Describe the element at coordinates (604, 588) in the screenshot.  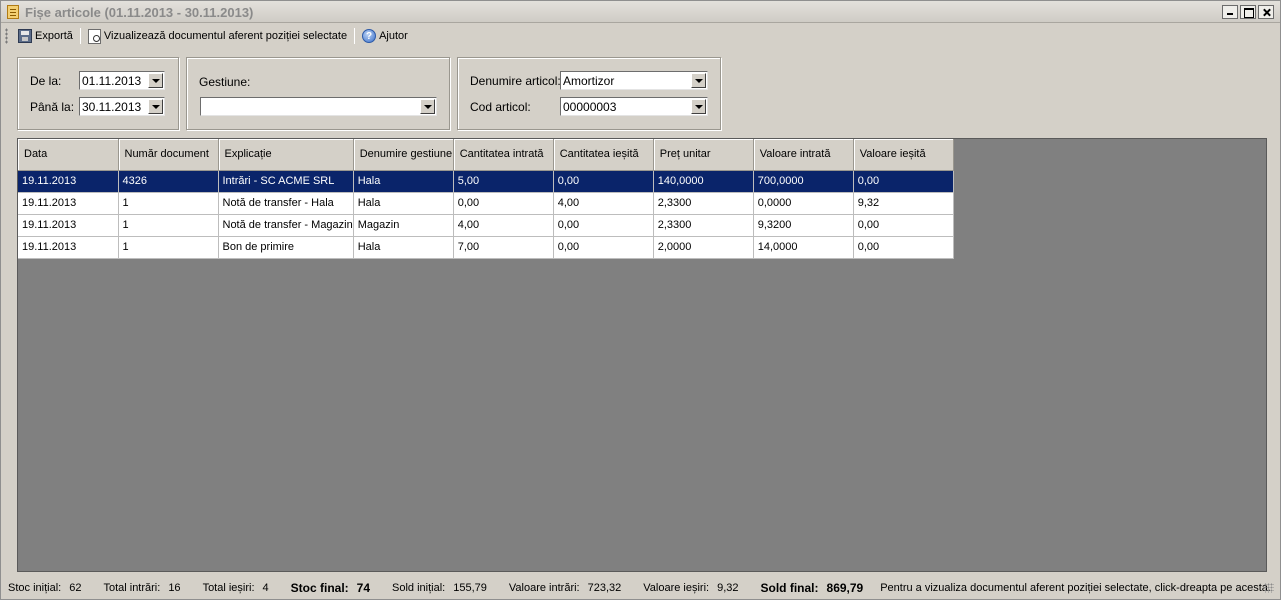
I see `status-value: 723,32` at that location.